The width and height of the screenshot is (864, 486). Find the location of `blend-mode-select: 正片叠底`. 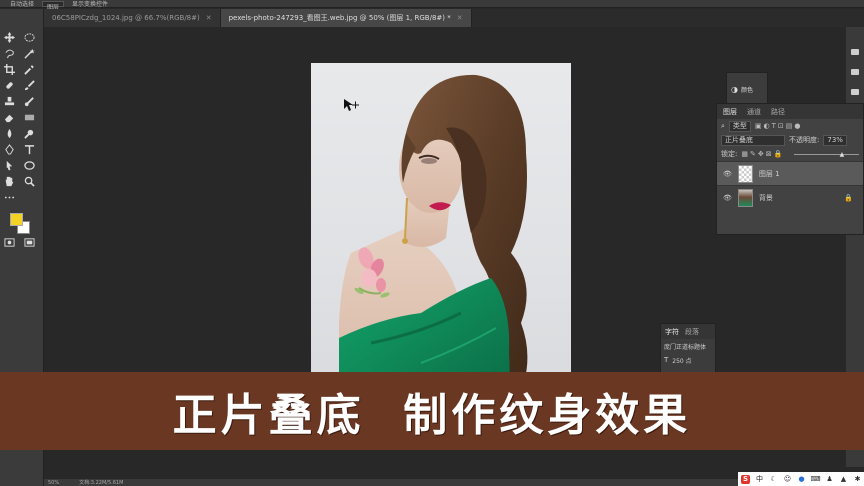

blend-mode-select: 正片叠底 is located at coordinates (753, 140).